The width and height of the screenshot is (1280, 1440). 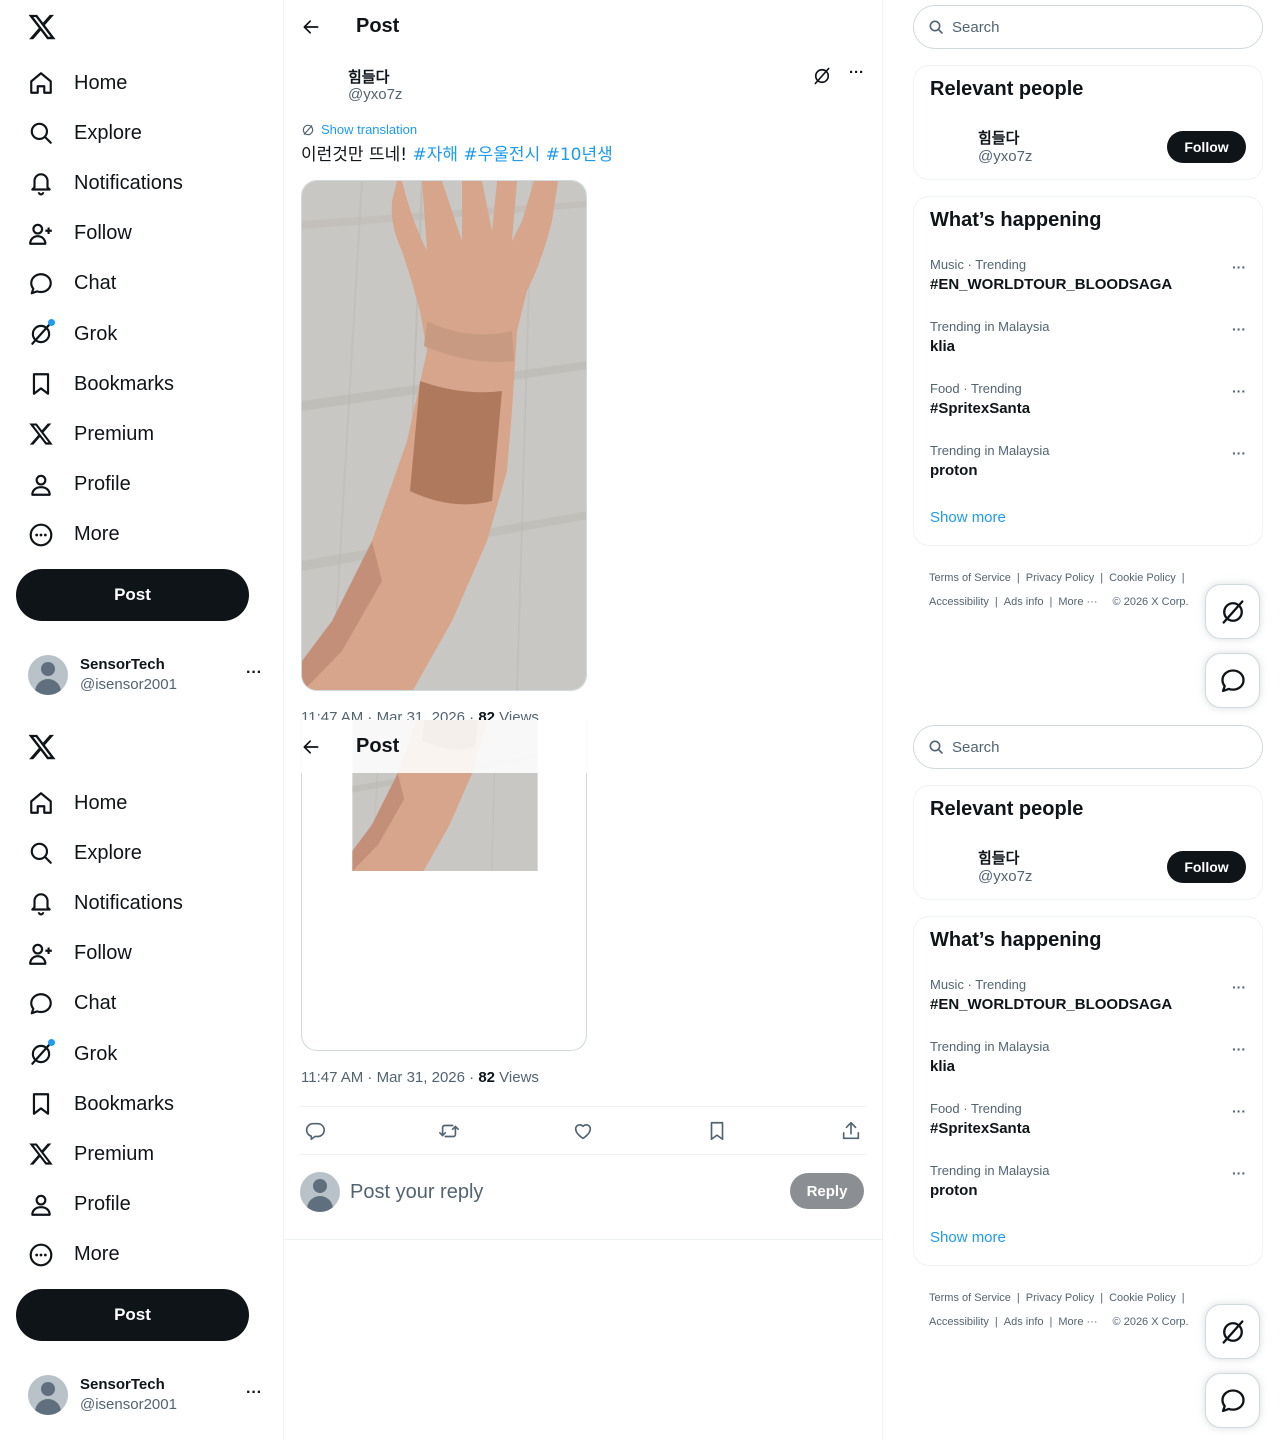 I want to click on reply-button, so click(x=315, y=1131).